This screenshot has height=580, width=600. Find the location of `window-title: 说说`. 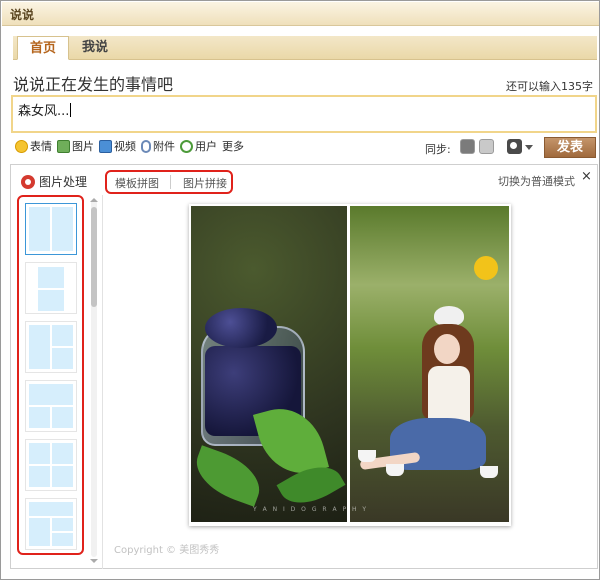

window-title: 说说 is located at coordinates (22, 15).